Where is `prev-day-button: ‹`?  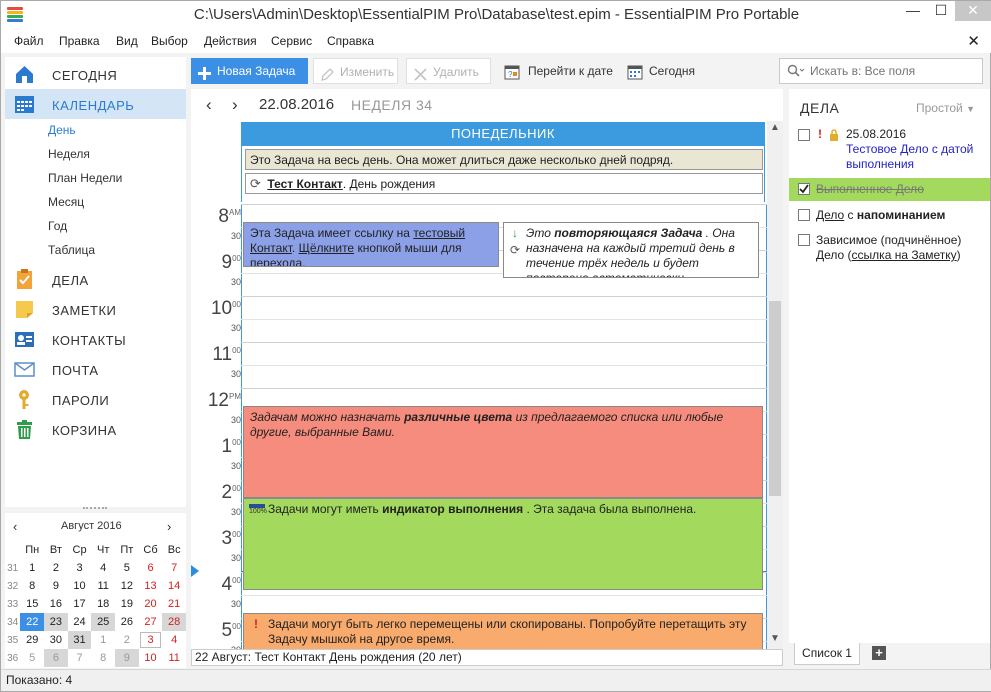
prev-day-button: ‹ is located at coordinates (209, 105).